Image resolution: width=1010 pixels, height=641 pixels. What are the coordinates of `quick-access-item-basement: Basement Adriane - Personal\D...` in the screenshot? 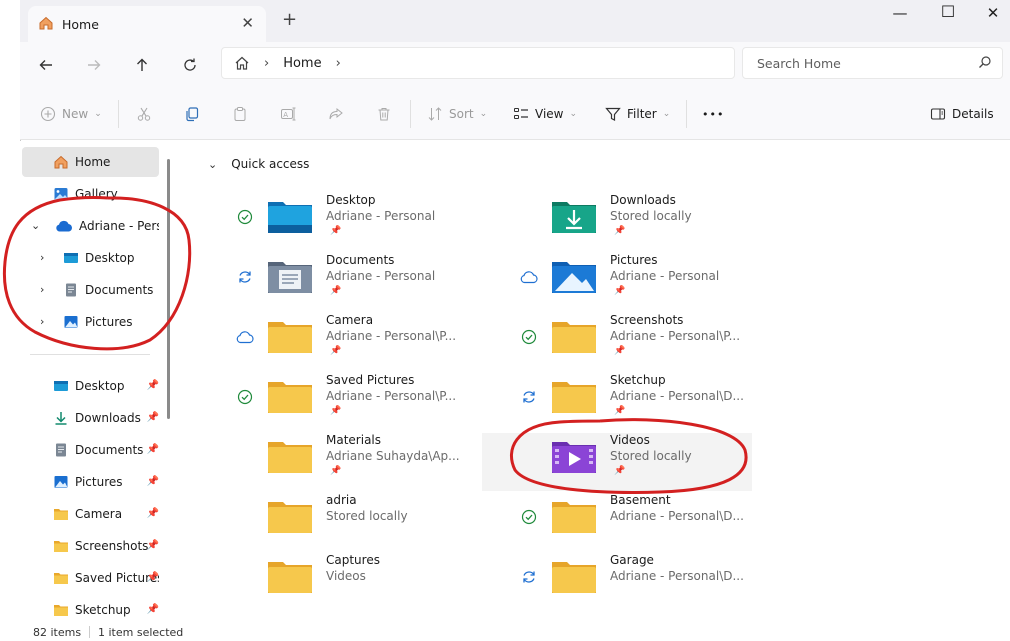 It's located at (671, 522).